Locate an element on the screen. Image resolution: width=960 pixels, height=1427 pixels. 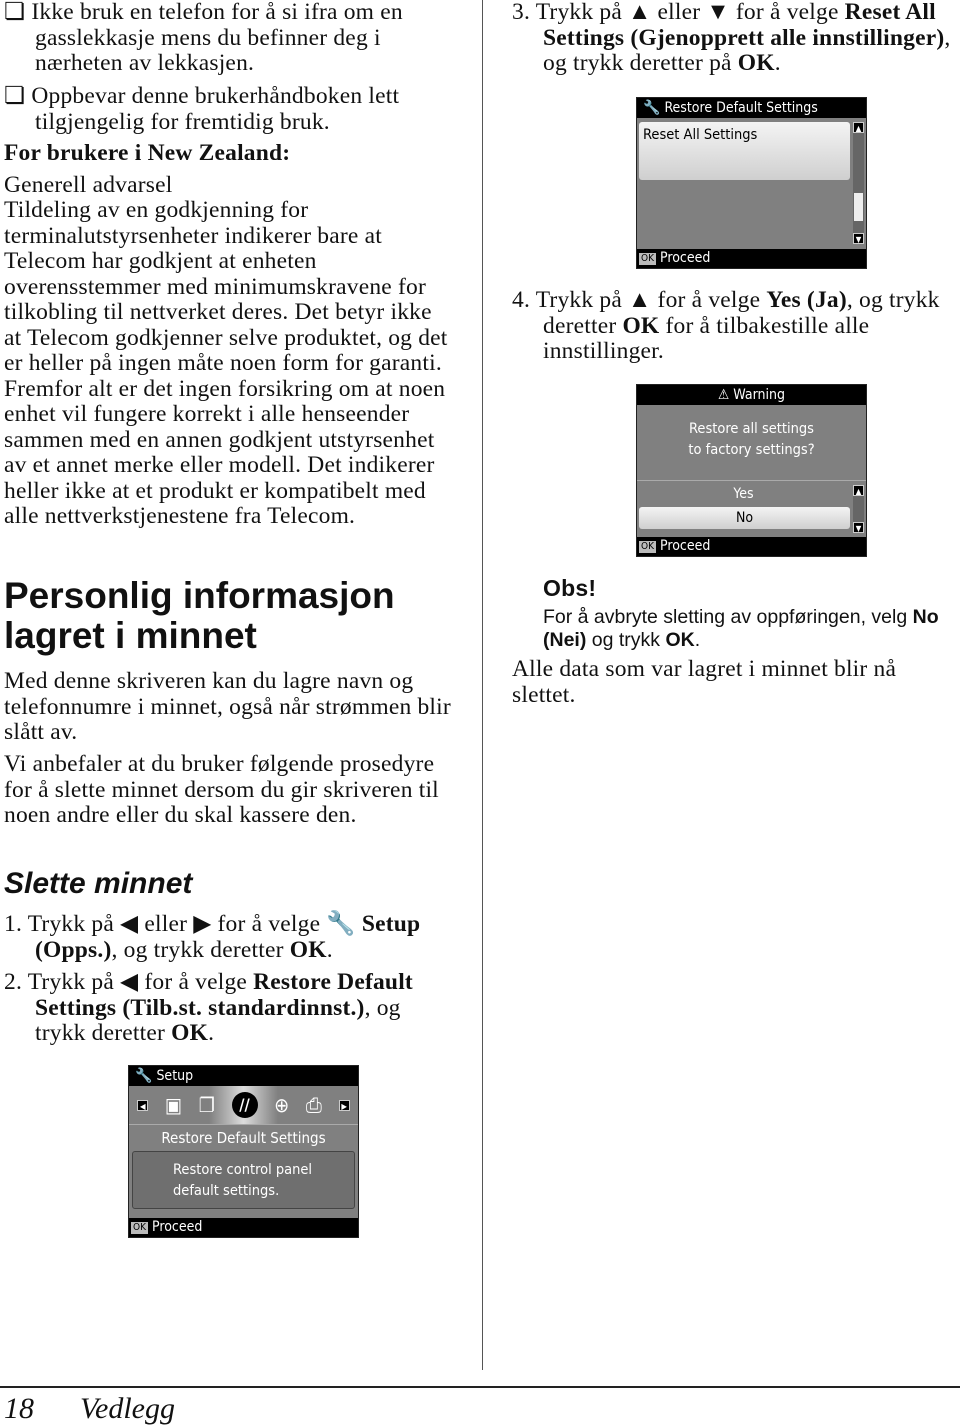
subsection-title: Slette minnet is located at coordinates (98, 883).